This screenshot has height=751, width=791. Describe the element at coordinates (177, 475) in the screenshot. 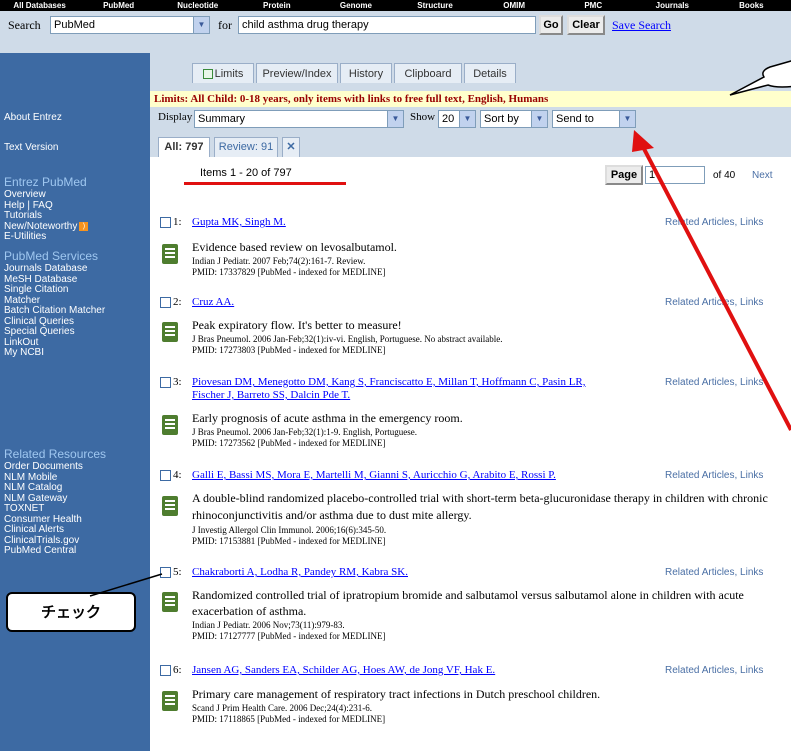

I see `record-number: 4:` at that location.